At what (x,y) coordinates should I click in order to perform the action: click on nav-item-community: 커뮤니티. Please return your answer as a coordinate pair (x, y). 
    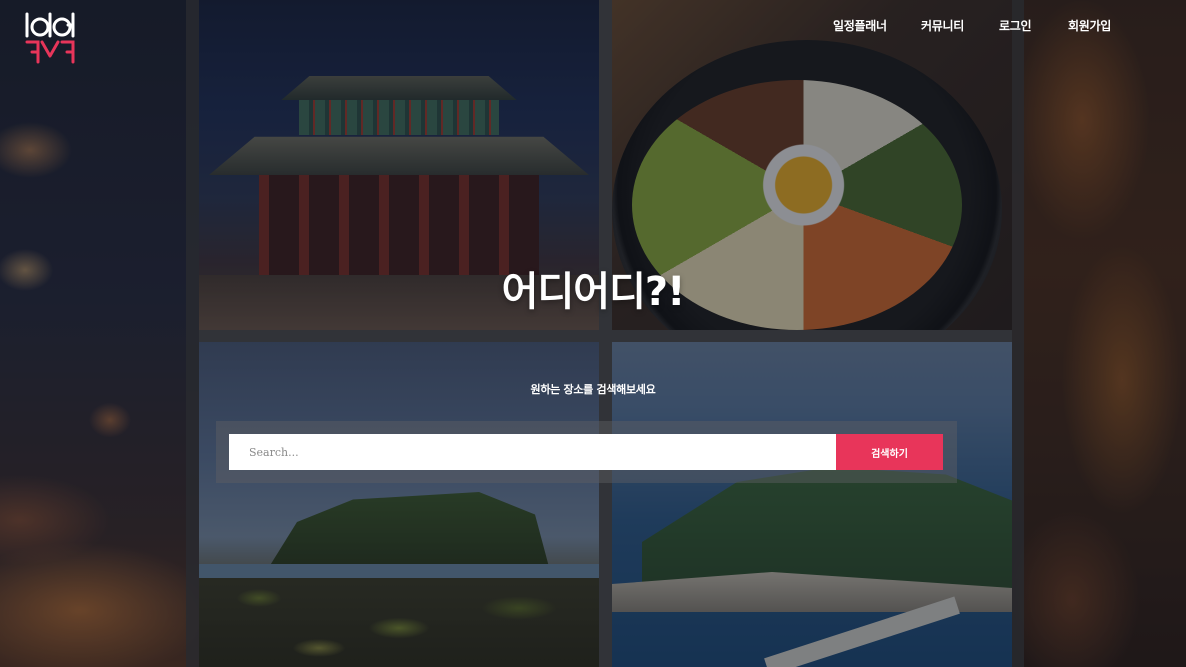
    Looking at the image, I should click on (942, 25).